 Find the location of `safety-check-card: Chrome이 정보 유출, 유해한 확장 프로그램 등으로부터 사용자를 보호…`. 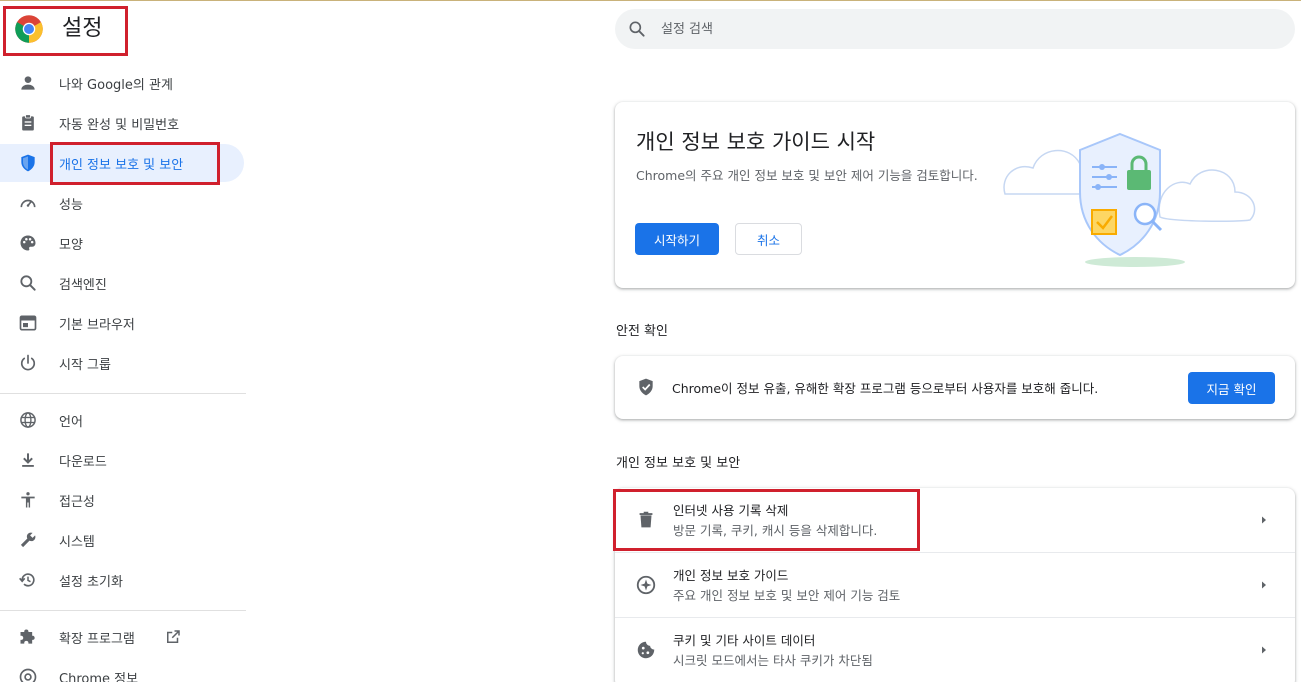

safety-check-card: Chrome이 정보 유출, 유해한 확장 프로그램 등으로부터 사용자를 보호… is located at coordinates (955, 387).